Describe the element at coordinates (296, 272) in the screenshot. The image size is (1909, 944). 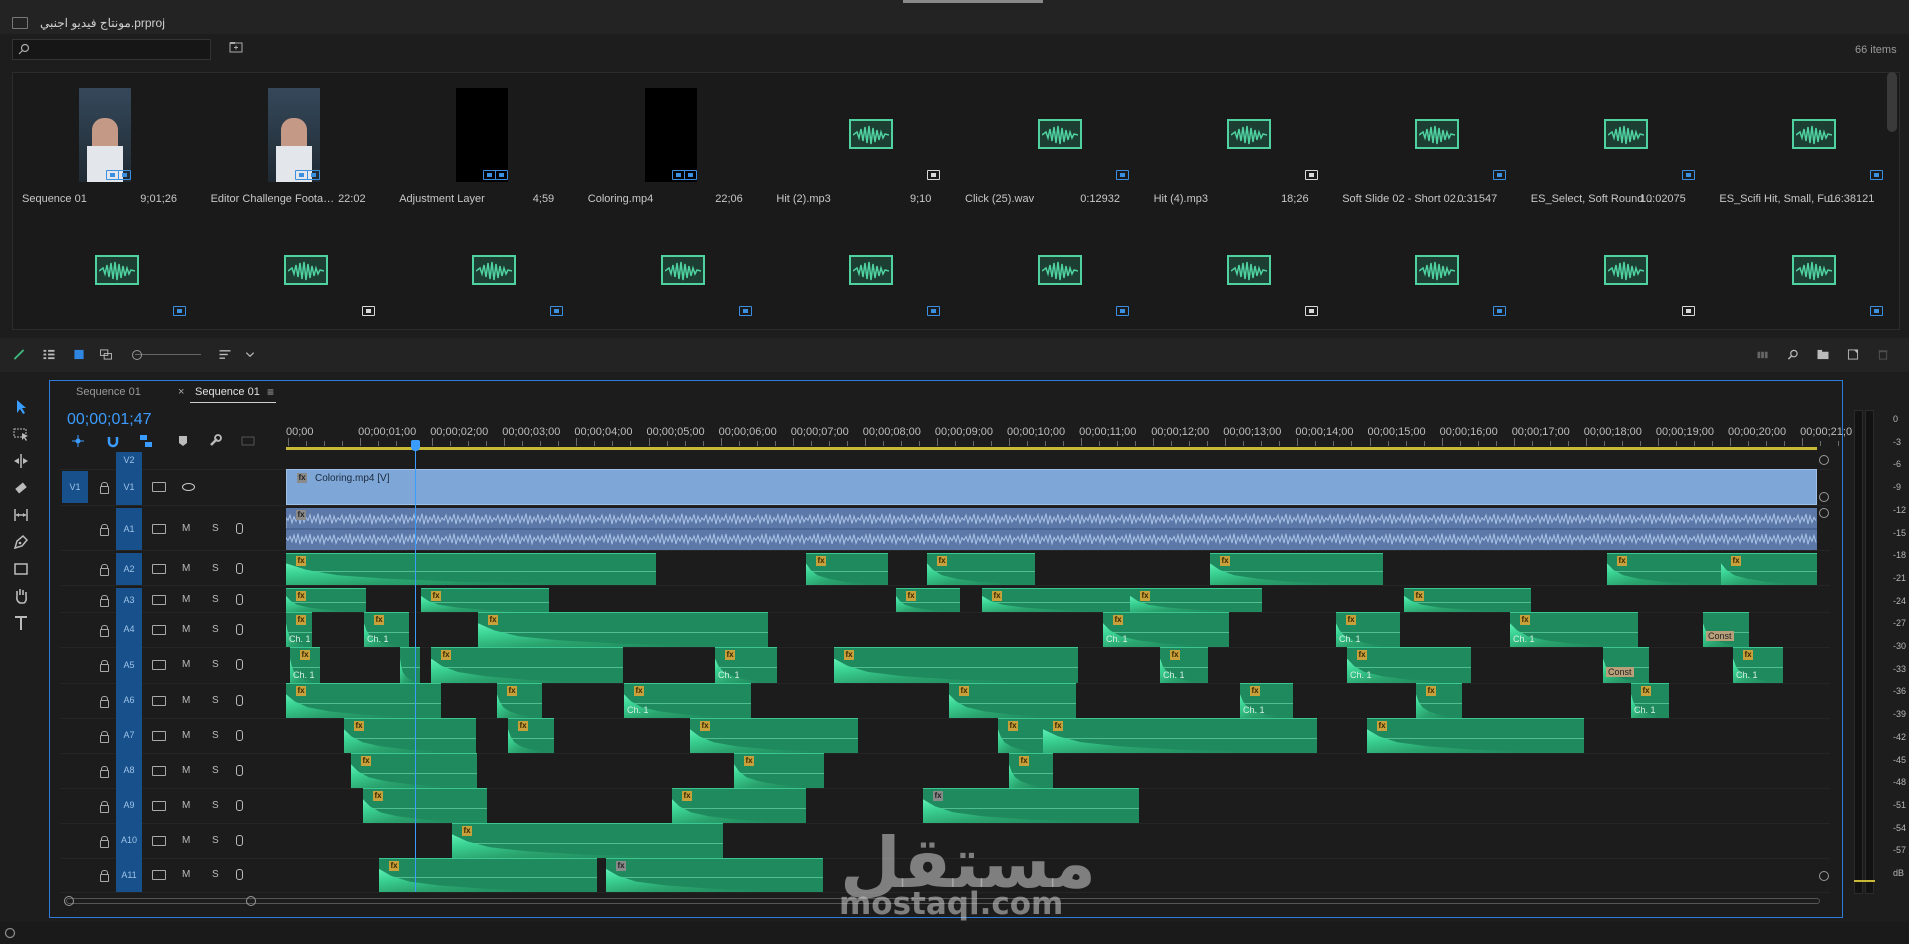
I see `bin-item: Glitch (1).wav0:30870` at that location.